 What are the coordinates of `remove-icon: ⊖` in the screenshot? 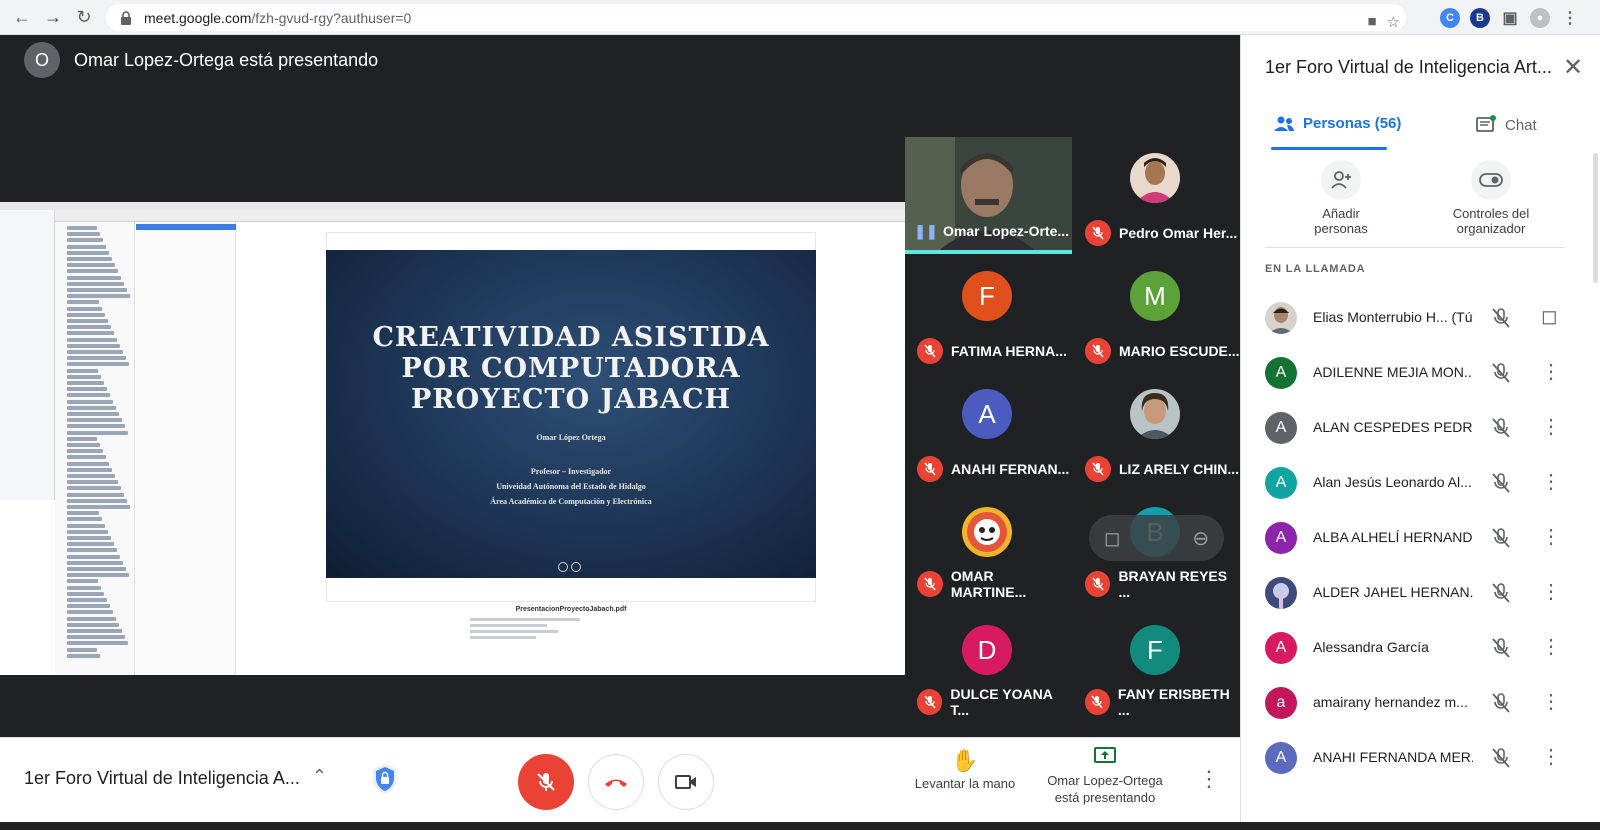 It's located at (1200, 538).